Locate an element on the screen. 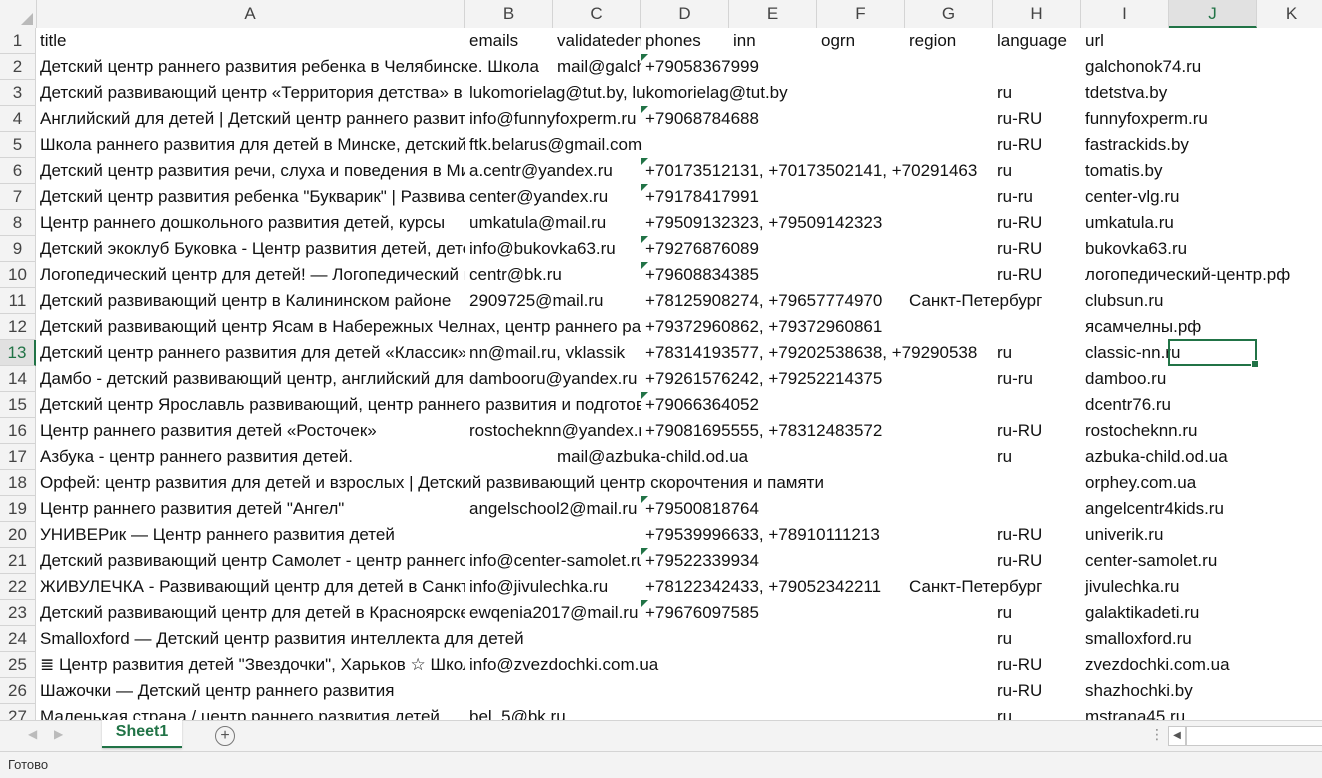  cell-h10: ru-RU is located at coordinates (1037, 275).